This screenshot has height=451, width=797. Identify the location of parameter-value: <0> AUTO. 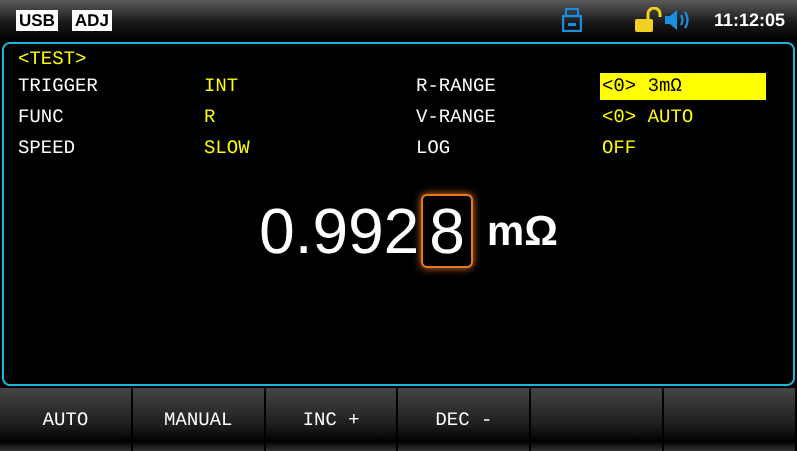
(683, 117).